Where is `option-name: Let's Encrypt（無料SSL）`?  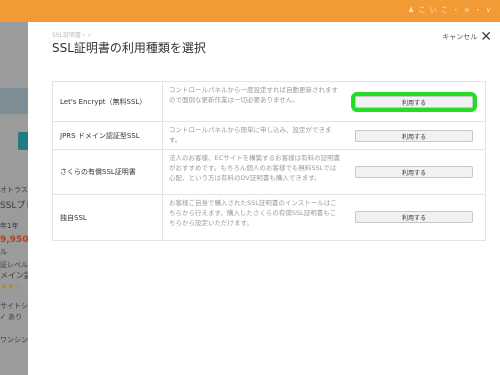
option-name: Let's Encrypt（無料SSL） is located at coordinates (103, 101).